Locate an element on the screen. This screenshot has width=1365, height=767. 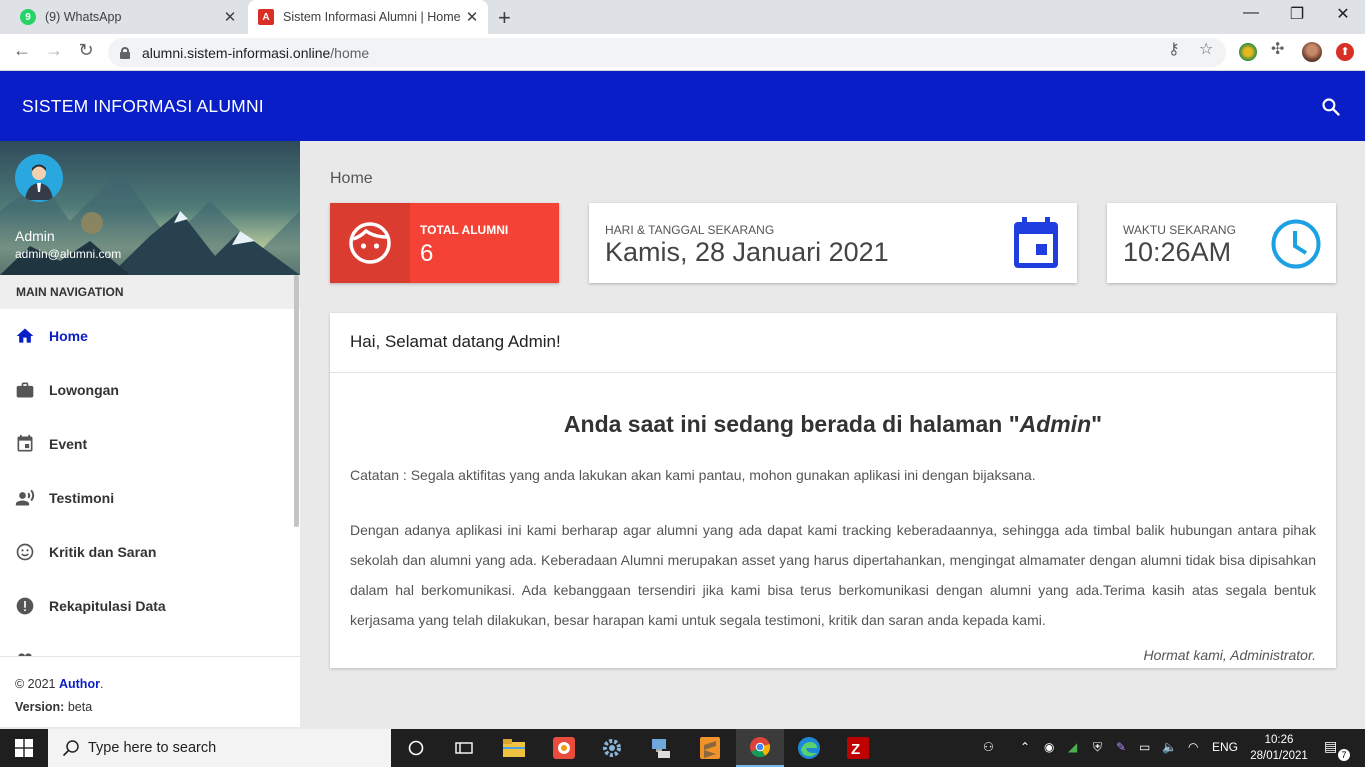
update-icon: ⬆ is located at coordinates (1345, 52).